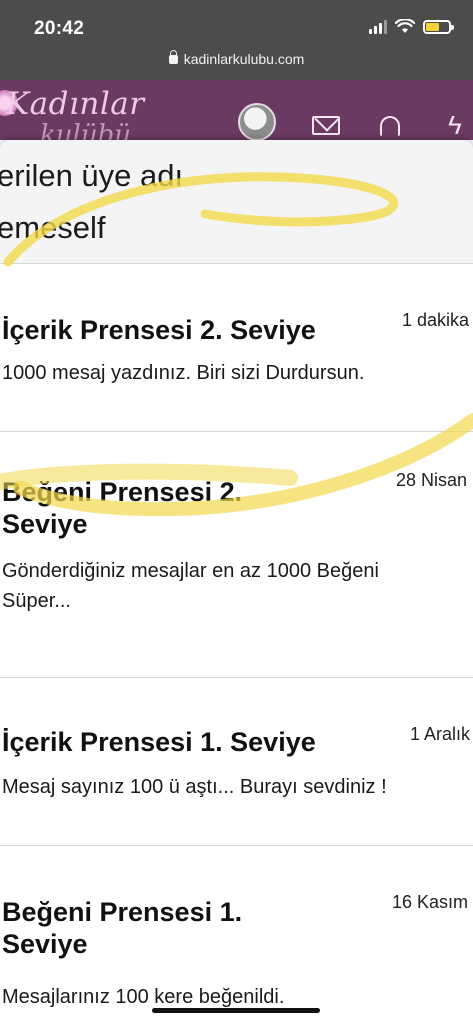 Image resolution: width=473 pixels, height=1024 pixels. Describe the element at coordinates (378, 26) in the screenshot. I see `signal-icon` at that location.